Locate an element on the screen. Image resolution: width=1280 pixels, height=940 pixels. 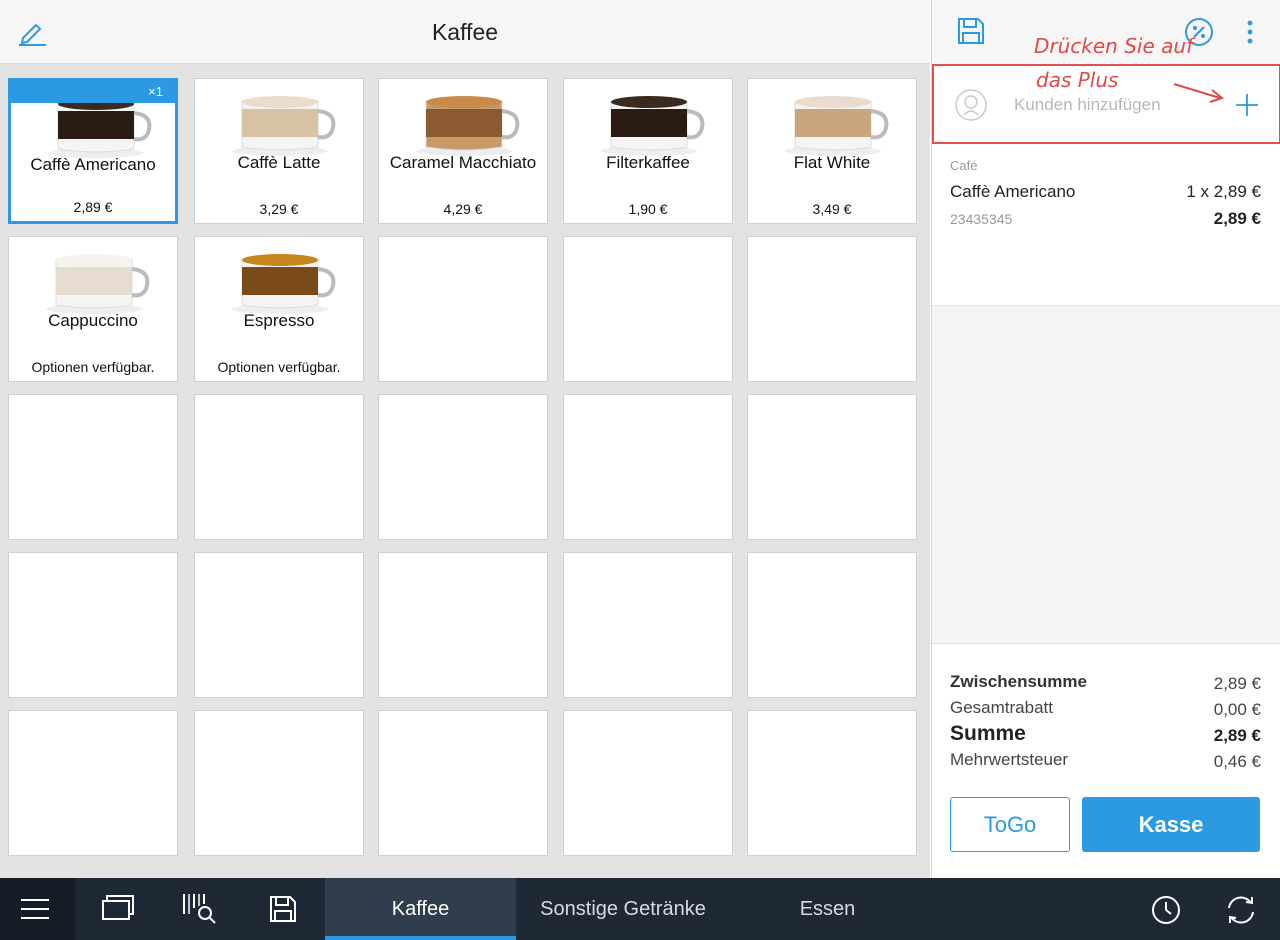
sum-row: Summe 2,89 € is located at coordinates (1105, 735).